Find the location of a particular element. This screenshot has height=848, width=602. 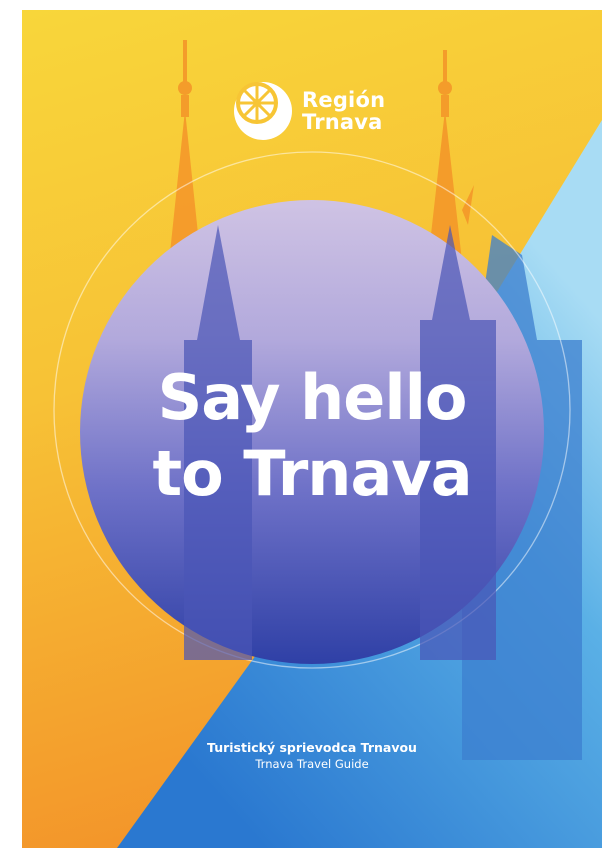

subtitle-english: Trnava Travel Guide is located at coordinates (312, 764).